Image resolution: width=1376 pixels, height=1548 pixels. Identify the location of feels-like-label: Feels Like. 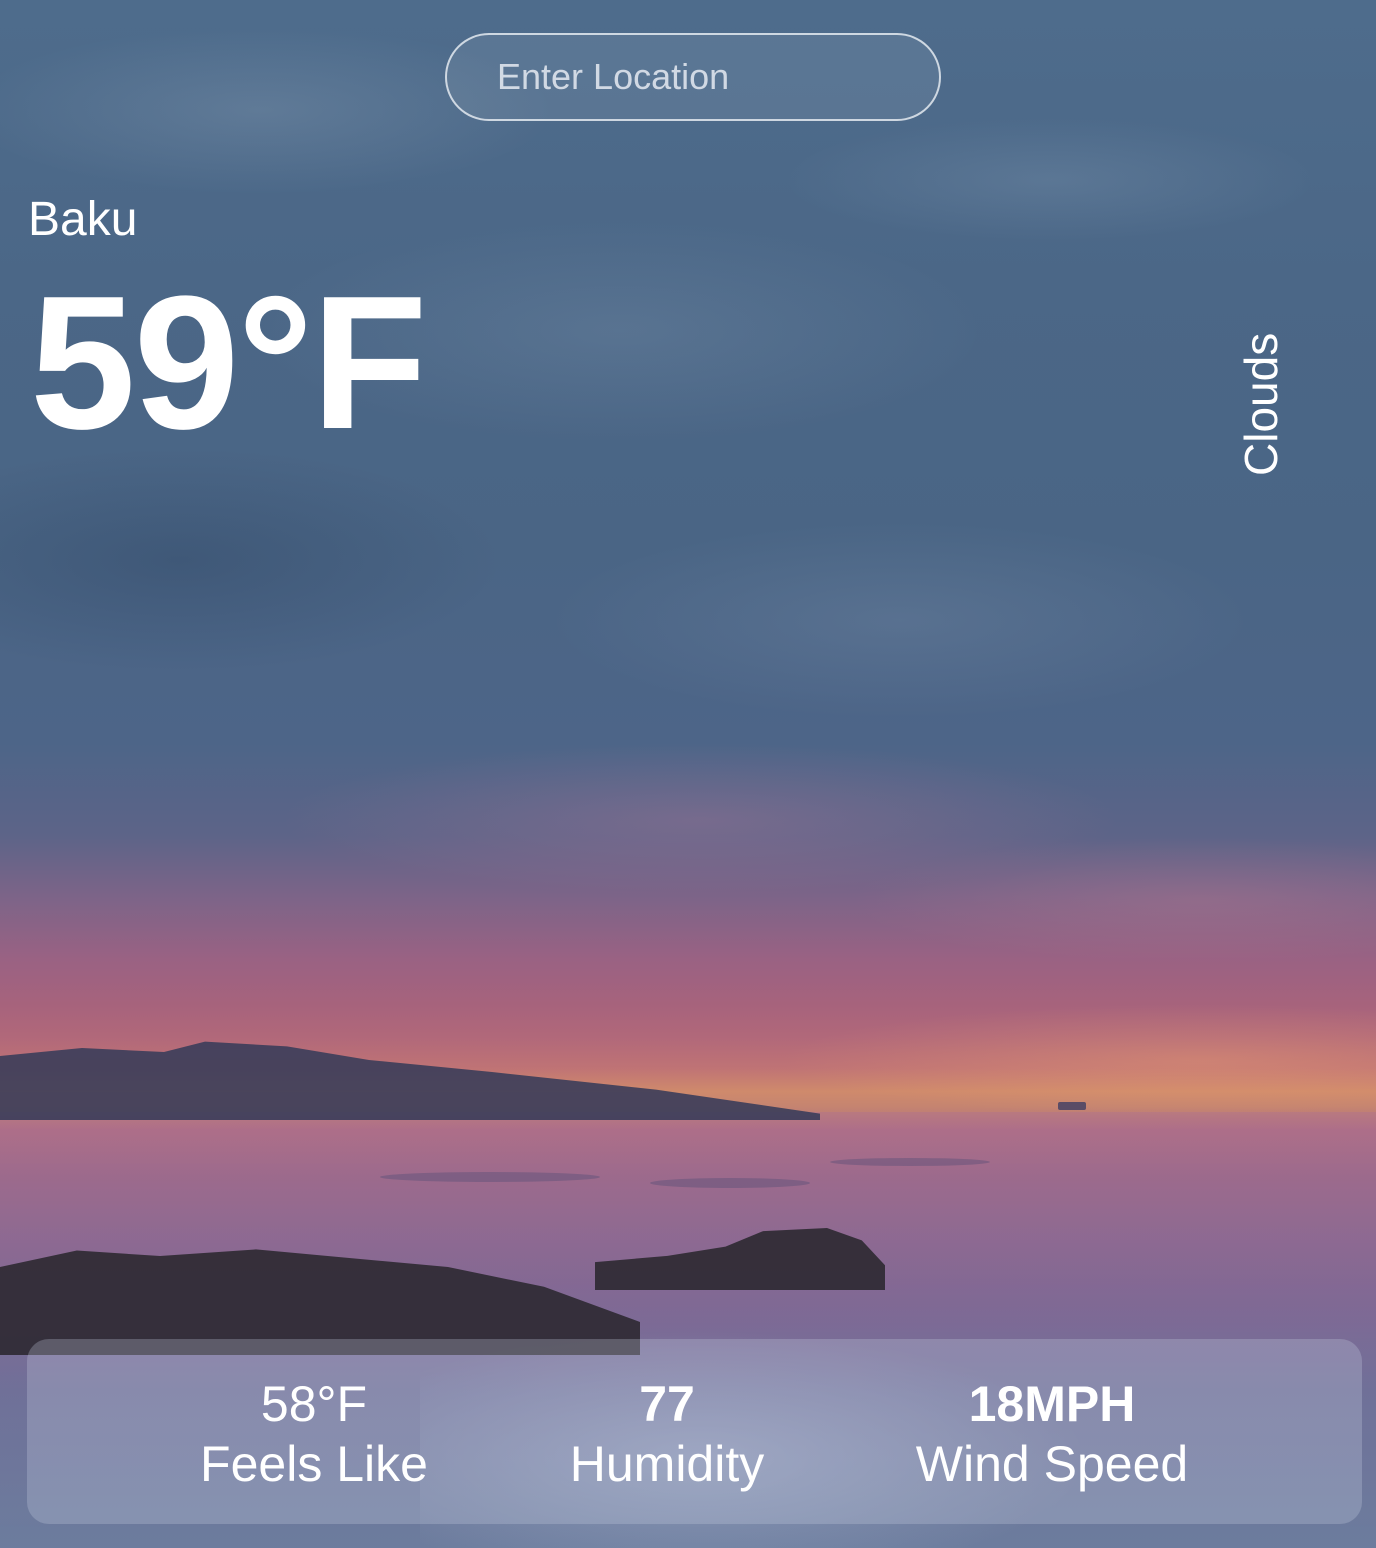
(314, 1464).